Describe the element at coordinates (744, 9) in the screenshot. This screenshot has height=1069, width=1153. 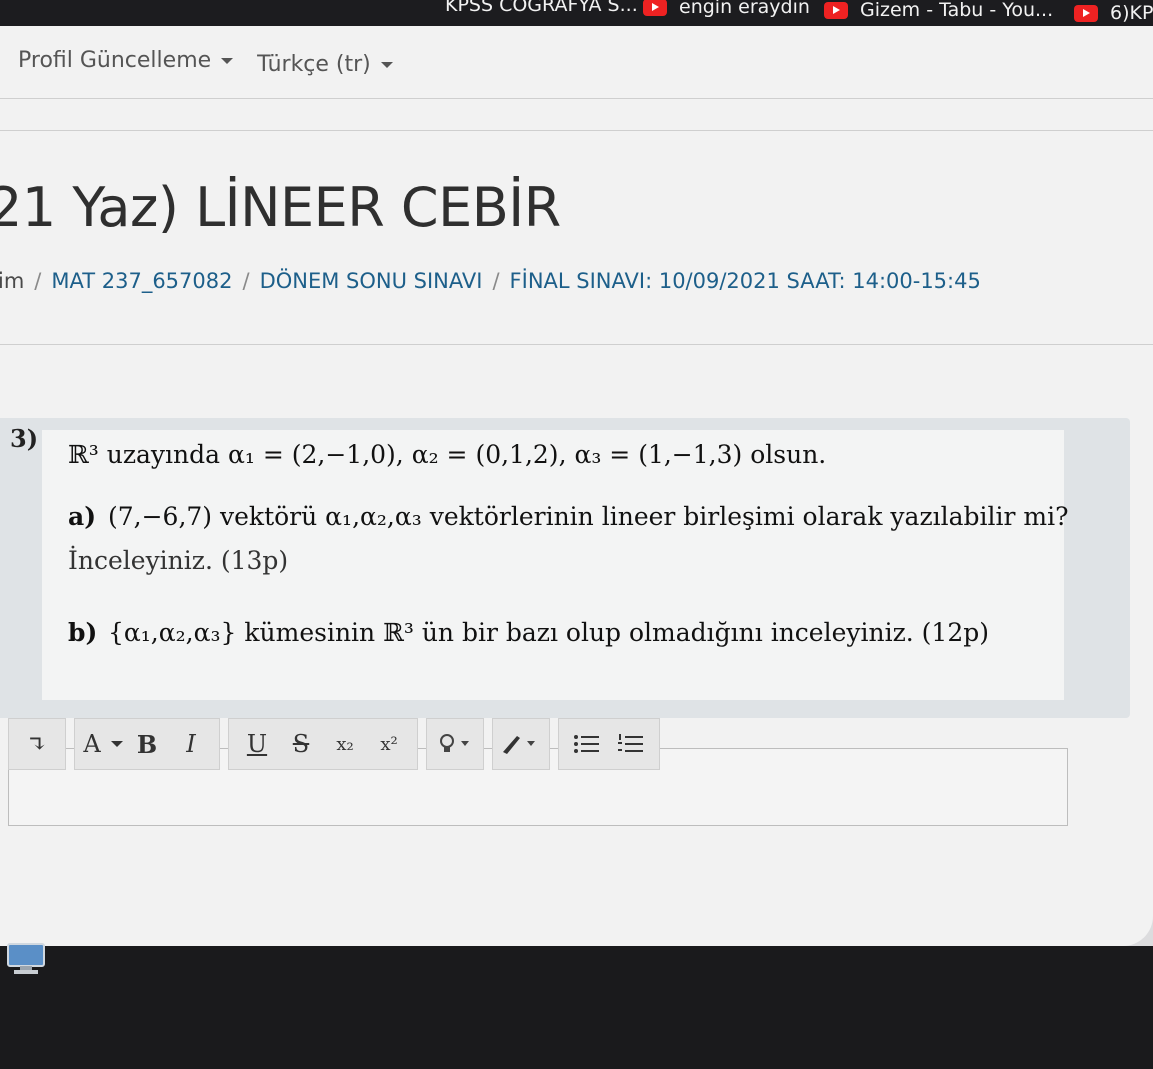
I see `bookmark-label: engin eraydın` at that location.